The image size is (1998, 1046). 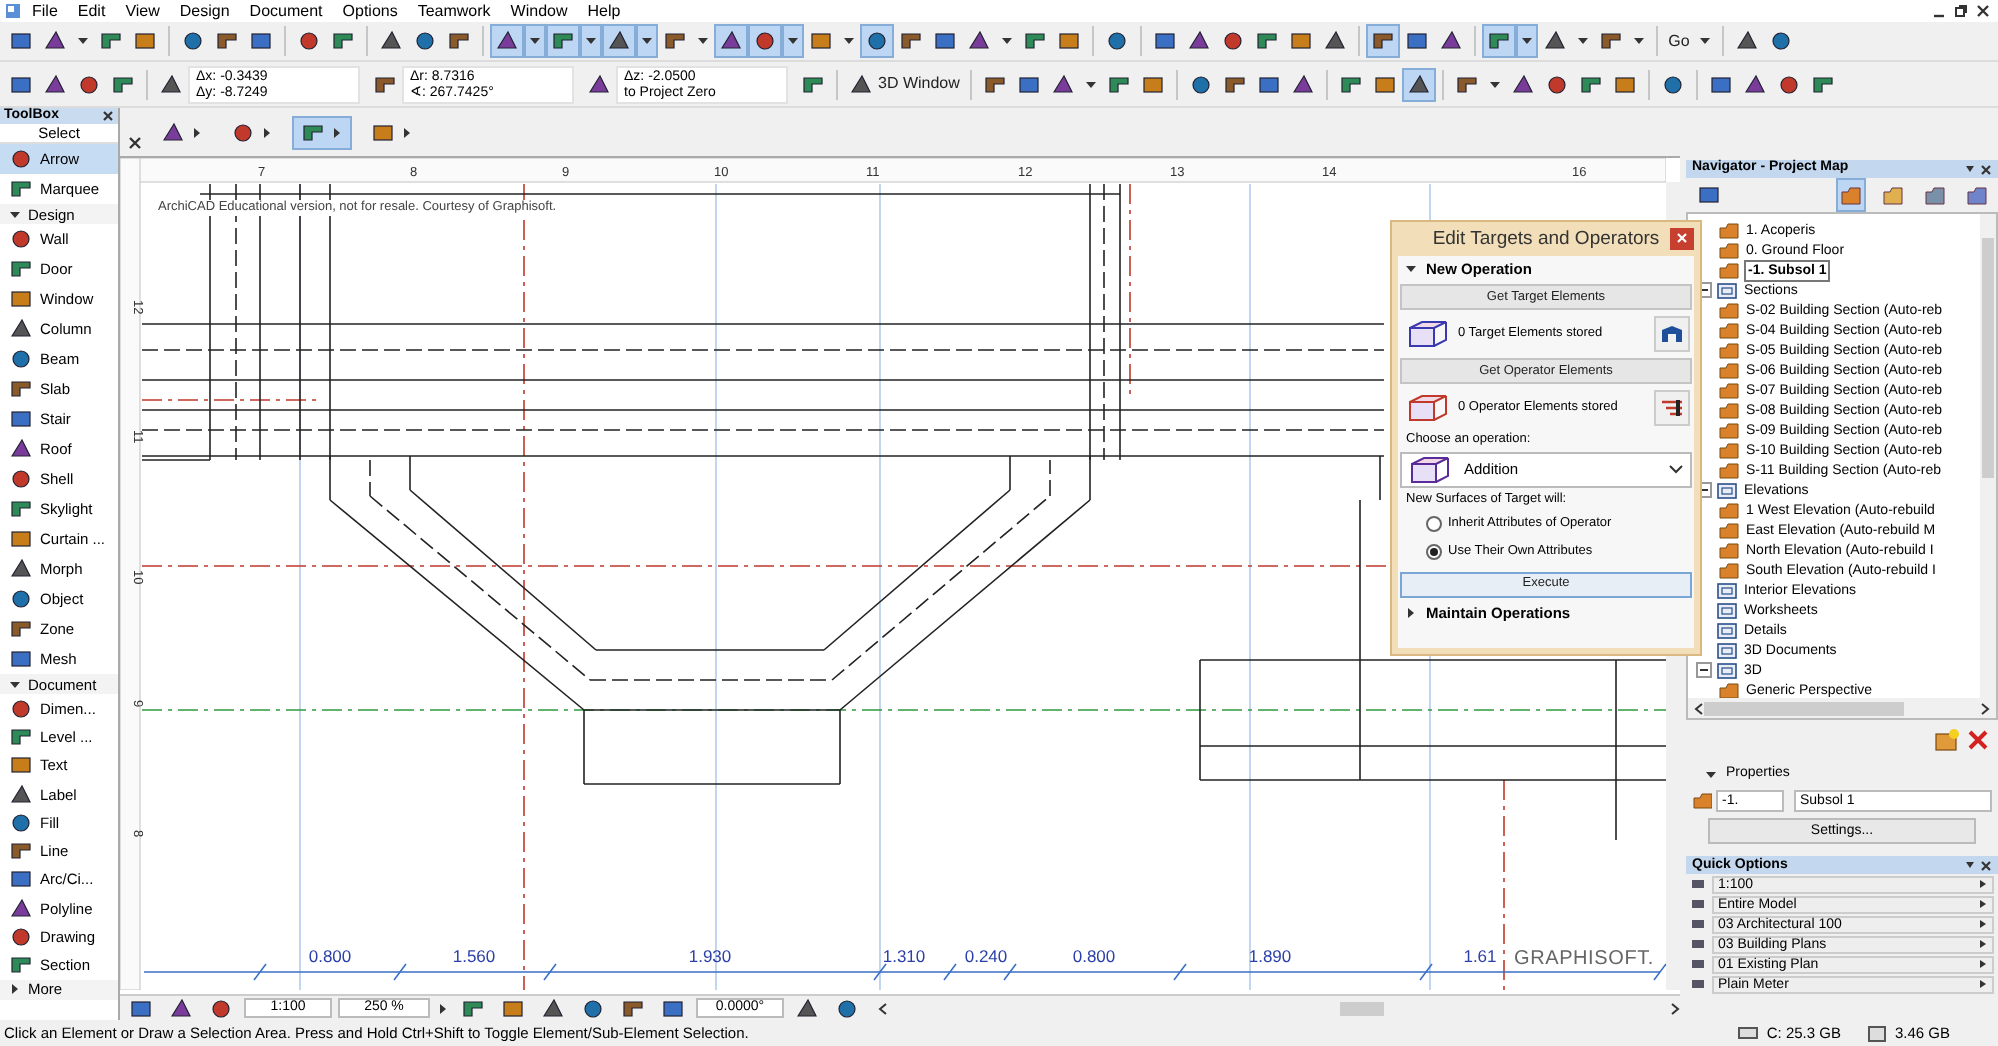 I want to click on menu-item: Edit, so click(x=91, y=11).